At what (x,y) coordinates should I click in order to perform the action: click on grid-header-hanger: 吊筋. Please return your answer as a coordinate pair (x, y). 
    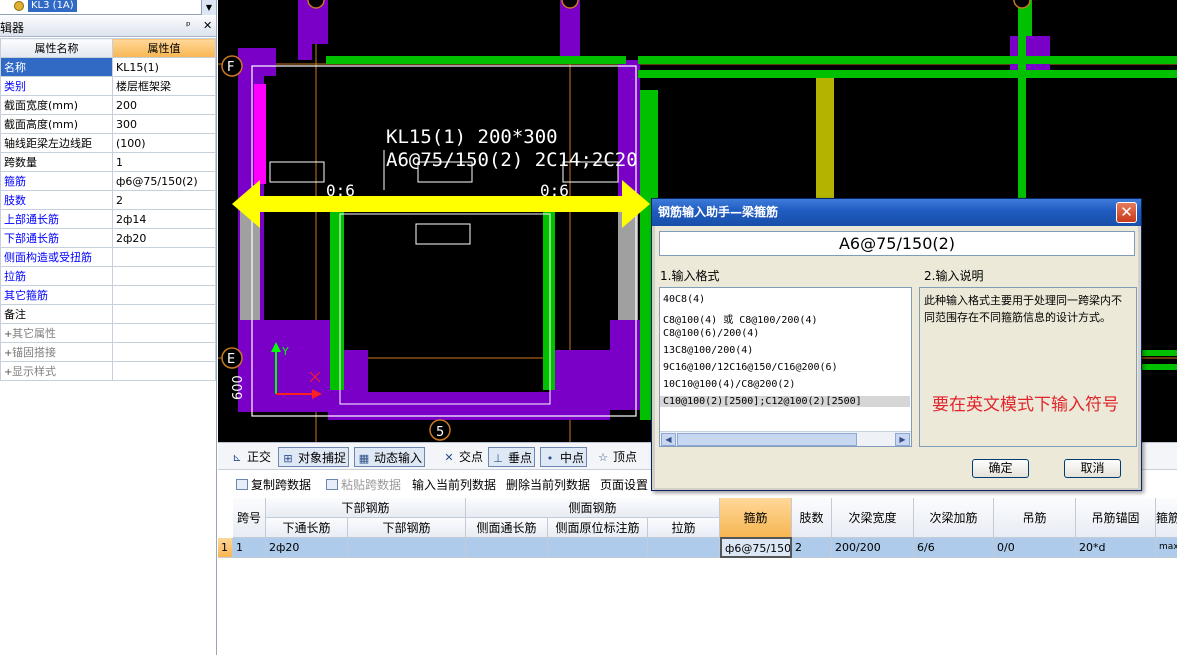
    Looking at the image, I should click on (1035, 518).